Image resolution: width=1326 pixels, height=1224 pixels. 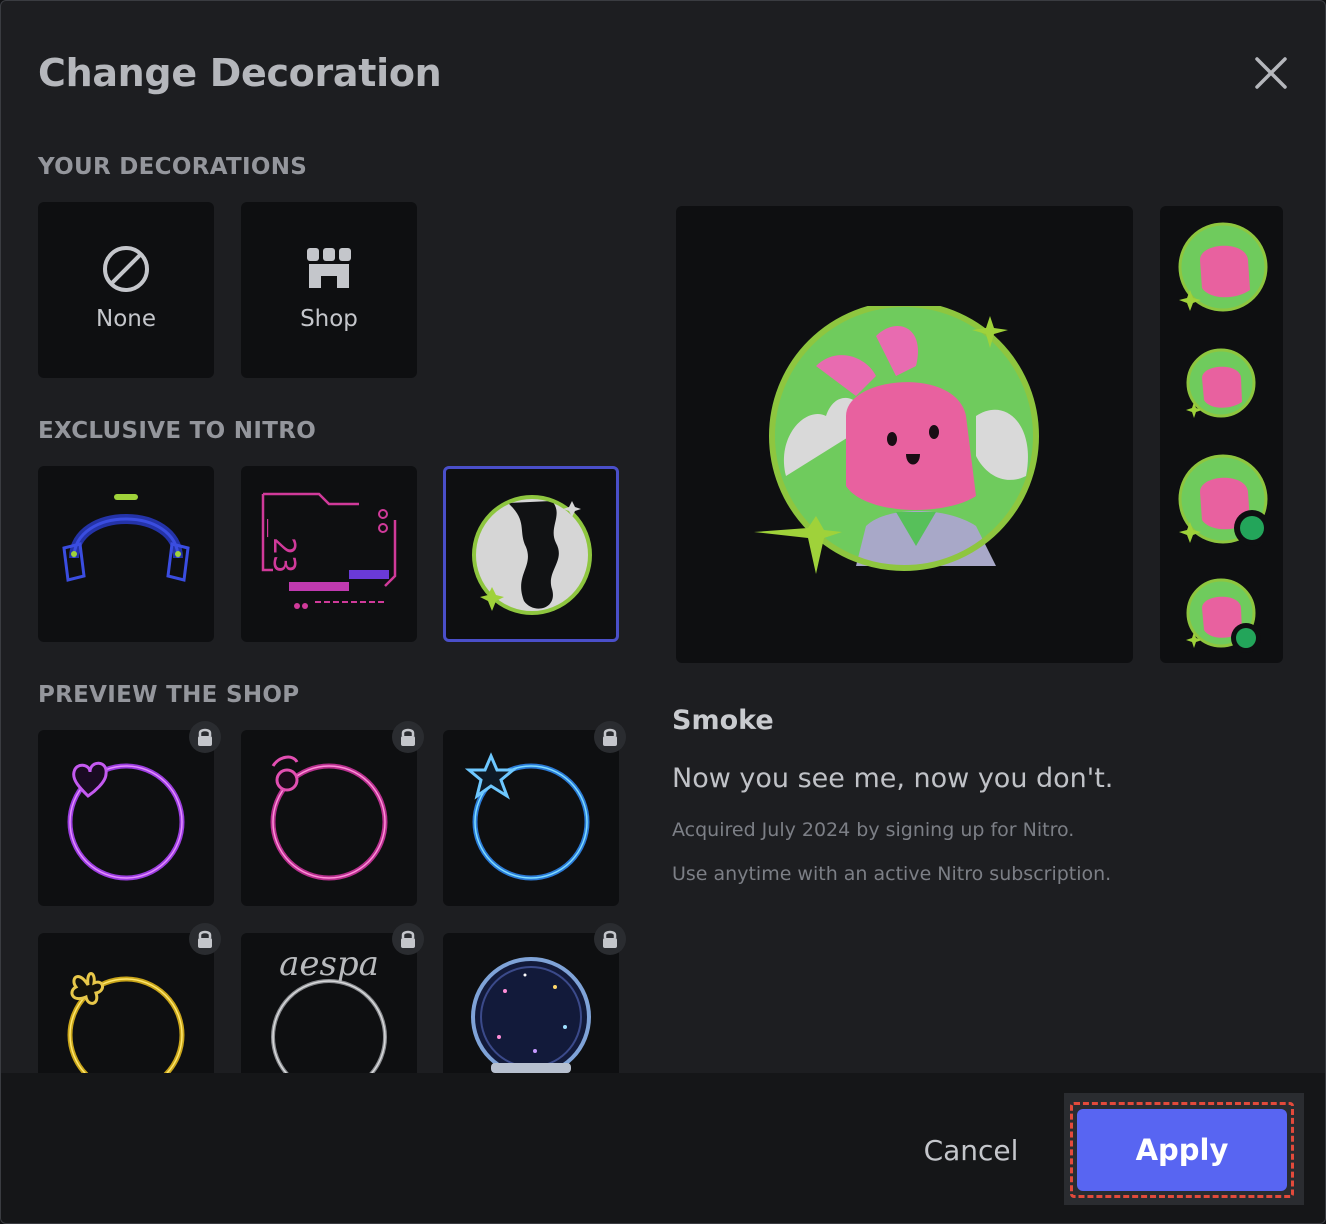 I want to click on decoration-name: Smoke, so click(x=723, y=720).